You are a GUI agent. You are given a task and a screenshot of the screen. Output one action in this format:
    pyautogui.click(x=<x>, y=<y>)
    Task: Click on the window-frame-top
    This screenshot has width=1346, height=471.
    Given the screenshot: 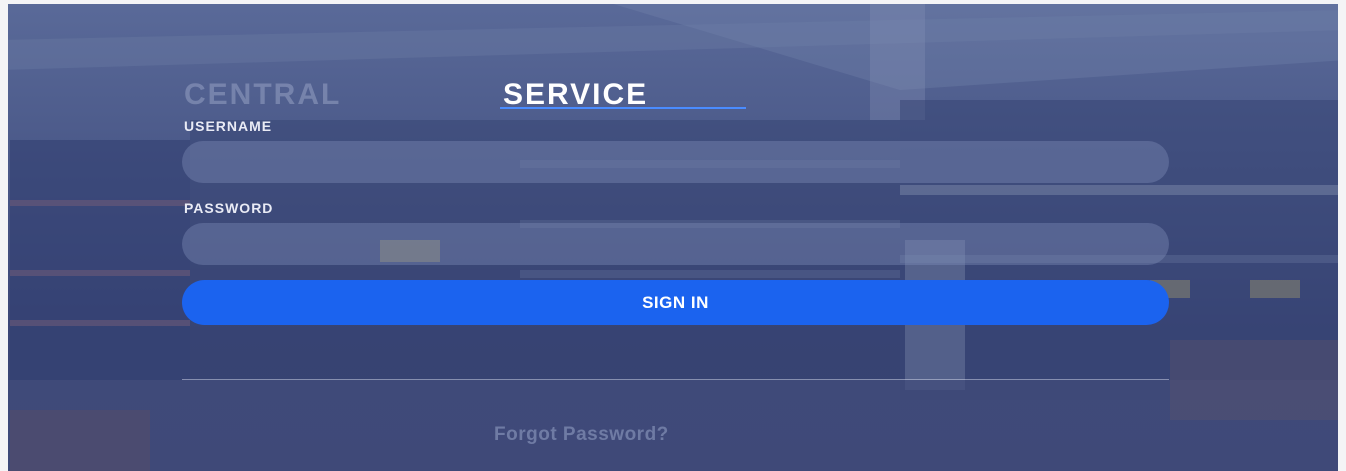 What is the action you would take?
    pyautogui.click(x=673, y=2)
    